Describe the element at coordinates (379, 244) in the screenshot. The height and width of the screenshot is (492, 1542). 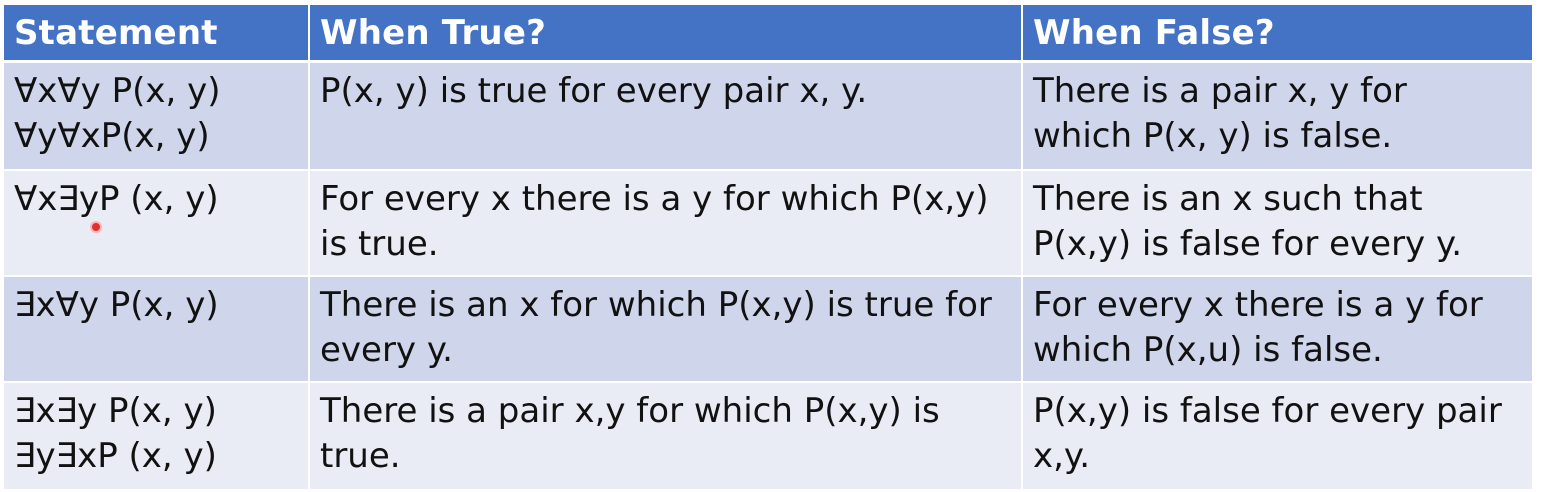
I see `when-true-line: is true.` at that location.